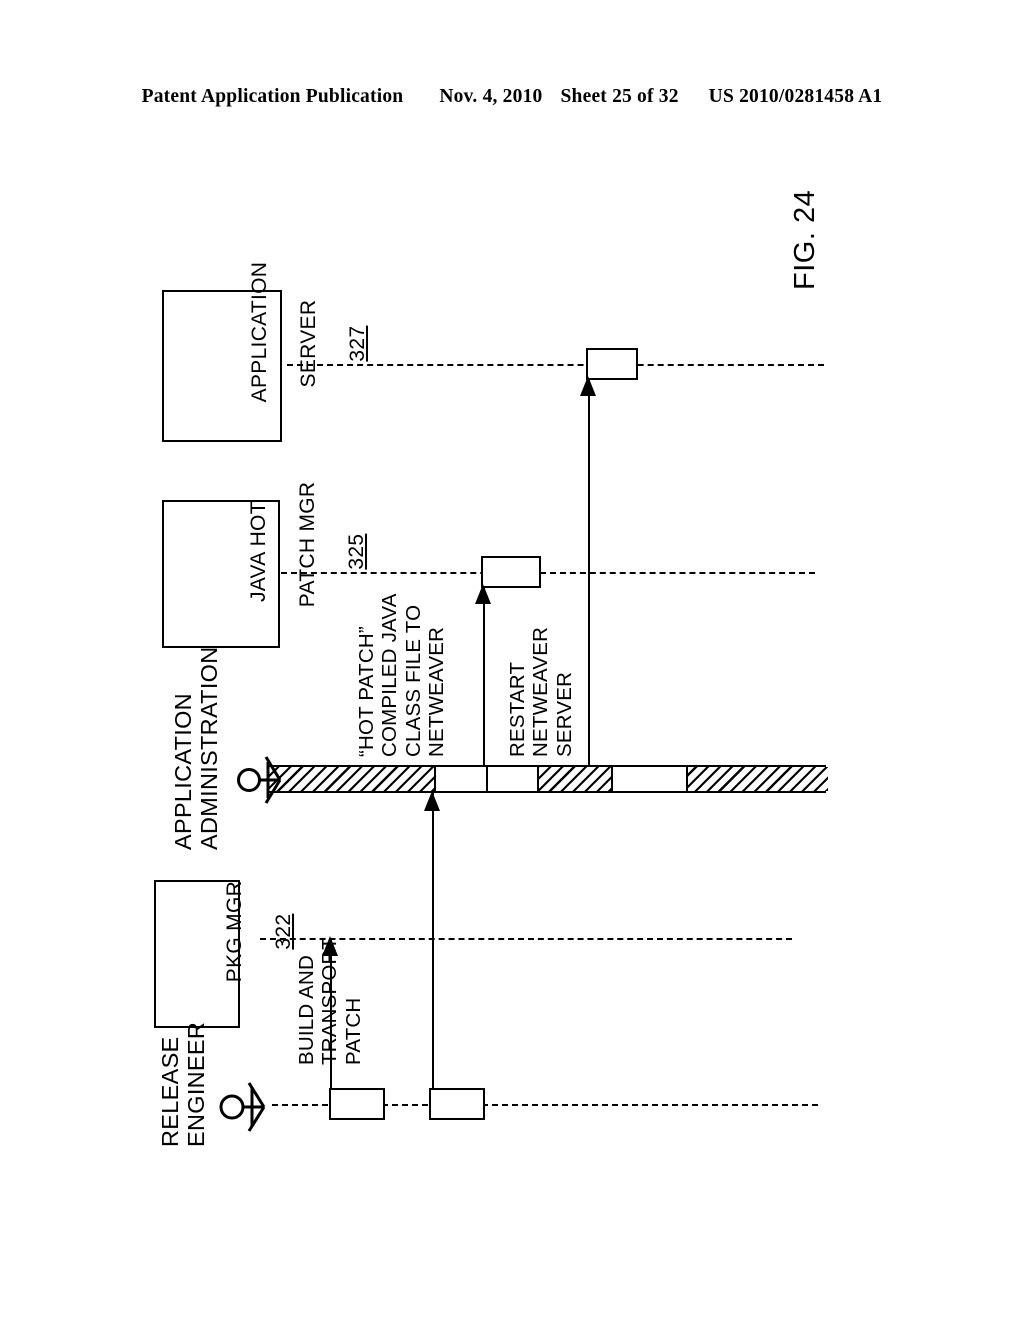 This screenshot has height=1320, width=1024. What do you see at coordinates (357, 343) in the screenshot?
I see `participant-reference-number: 327` at bounding box center [357, 343].